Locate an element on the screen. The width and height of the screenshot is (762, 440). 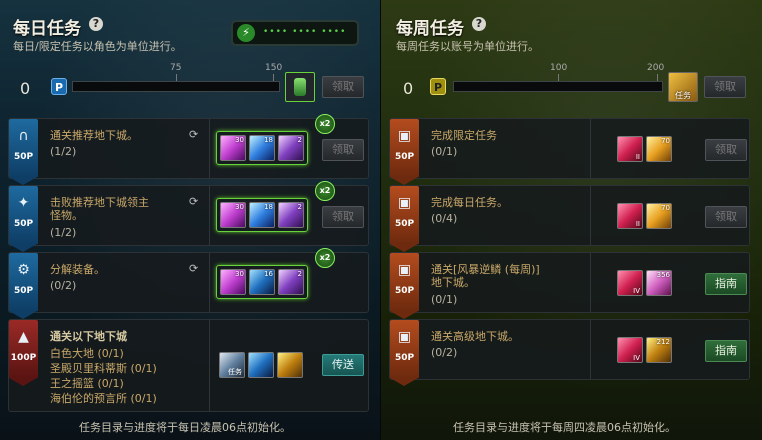
blue-crystal-icon: 16 is located at coordinates (262, 282).